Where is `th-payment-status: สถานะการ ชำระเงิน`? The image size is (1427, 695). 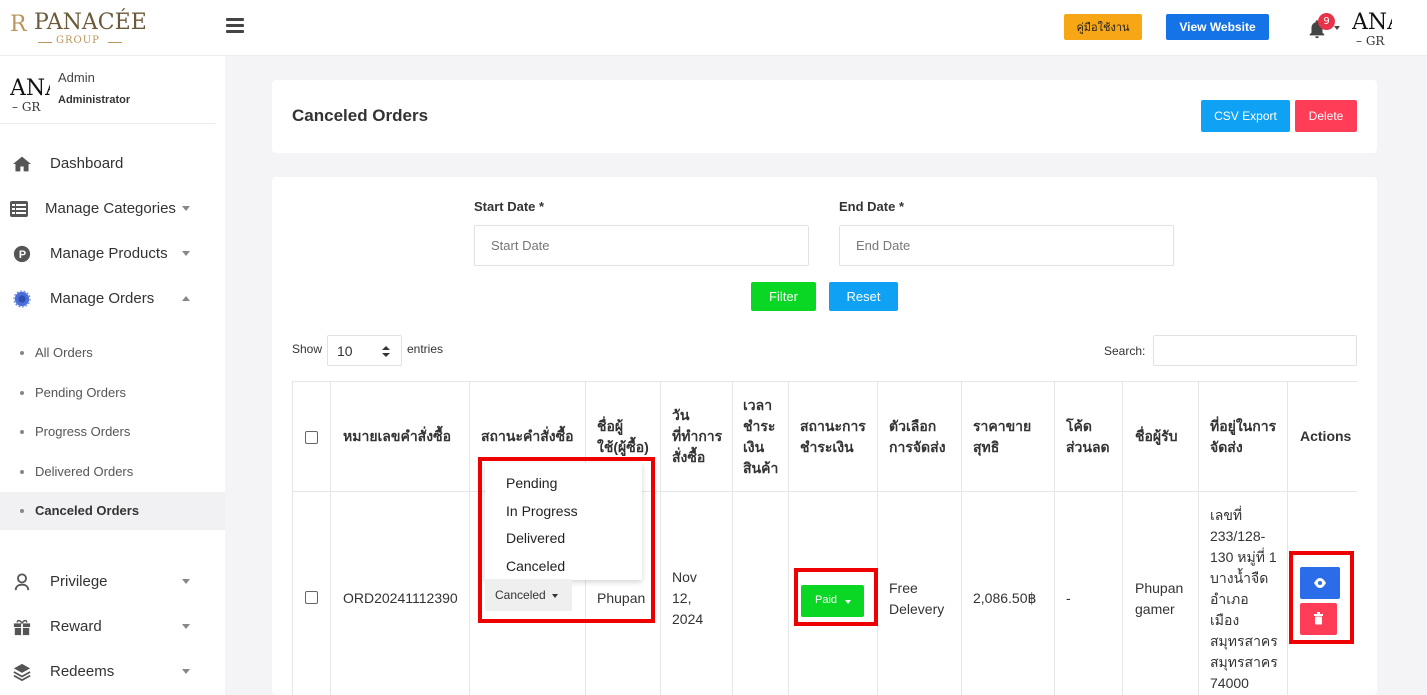 th-payment-status: สถานะการ ชำระเงิน is located at coordinates (833, 437).